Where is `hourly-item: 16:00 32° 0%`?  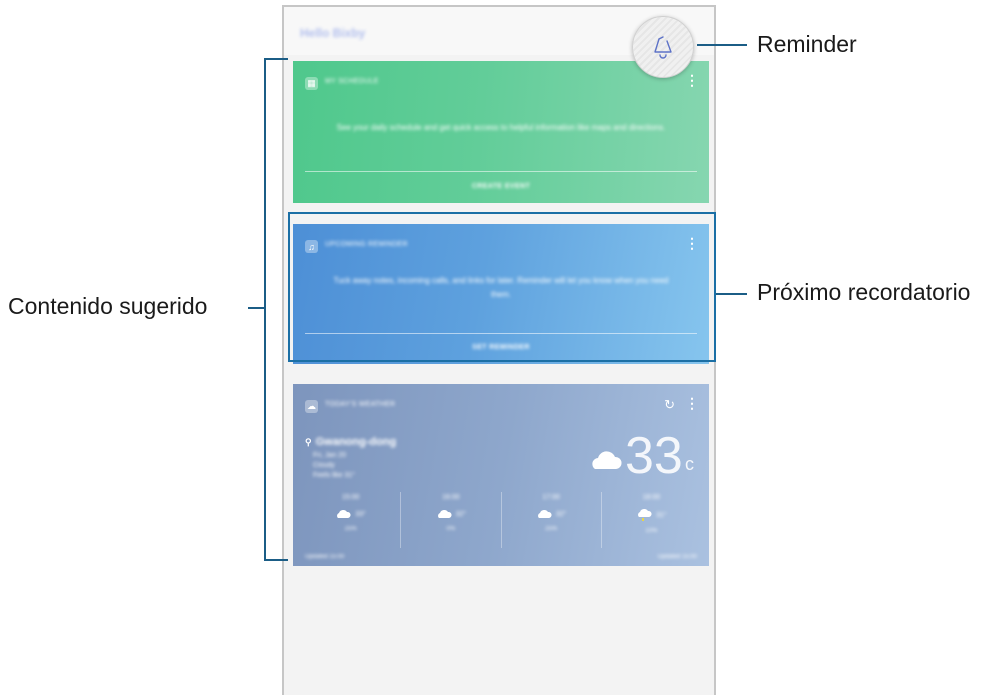
hourly-item: 16:00 32° 0% is located at coordinates (451, 520).